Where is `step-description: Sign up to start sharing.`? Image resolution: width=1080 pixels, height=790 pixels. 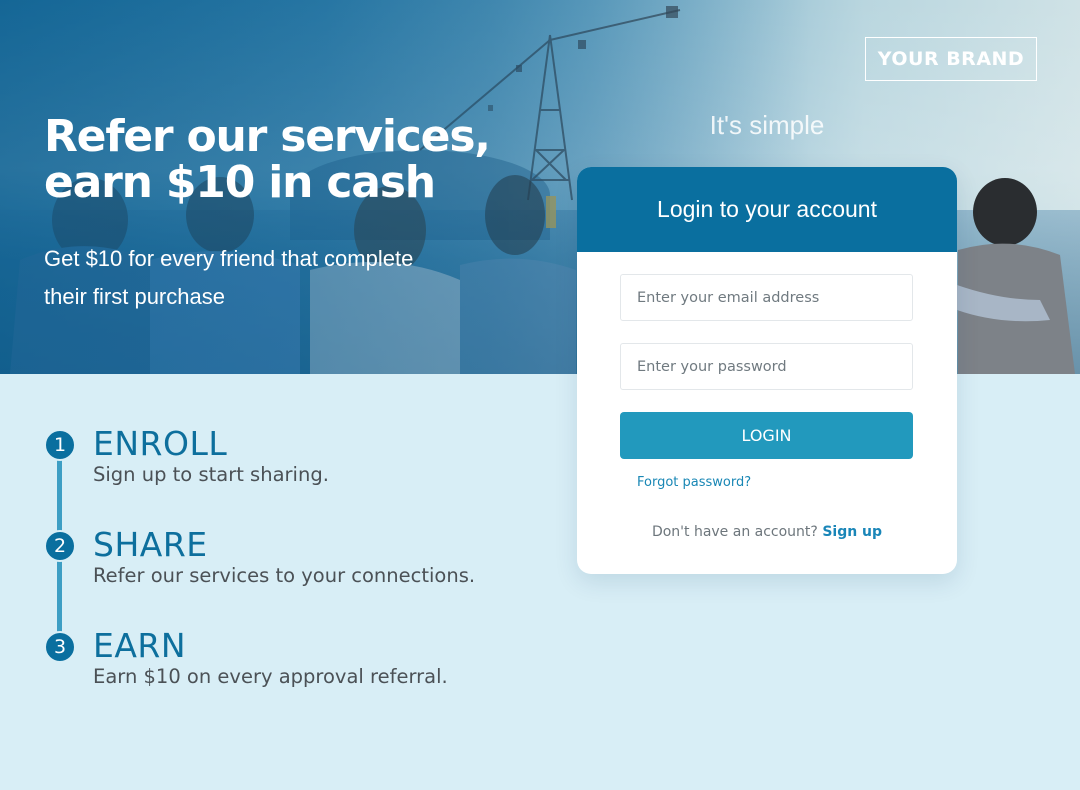
step-description: Sign up to start sharing. is located at coordinates (211, 474).